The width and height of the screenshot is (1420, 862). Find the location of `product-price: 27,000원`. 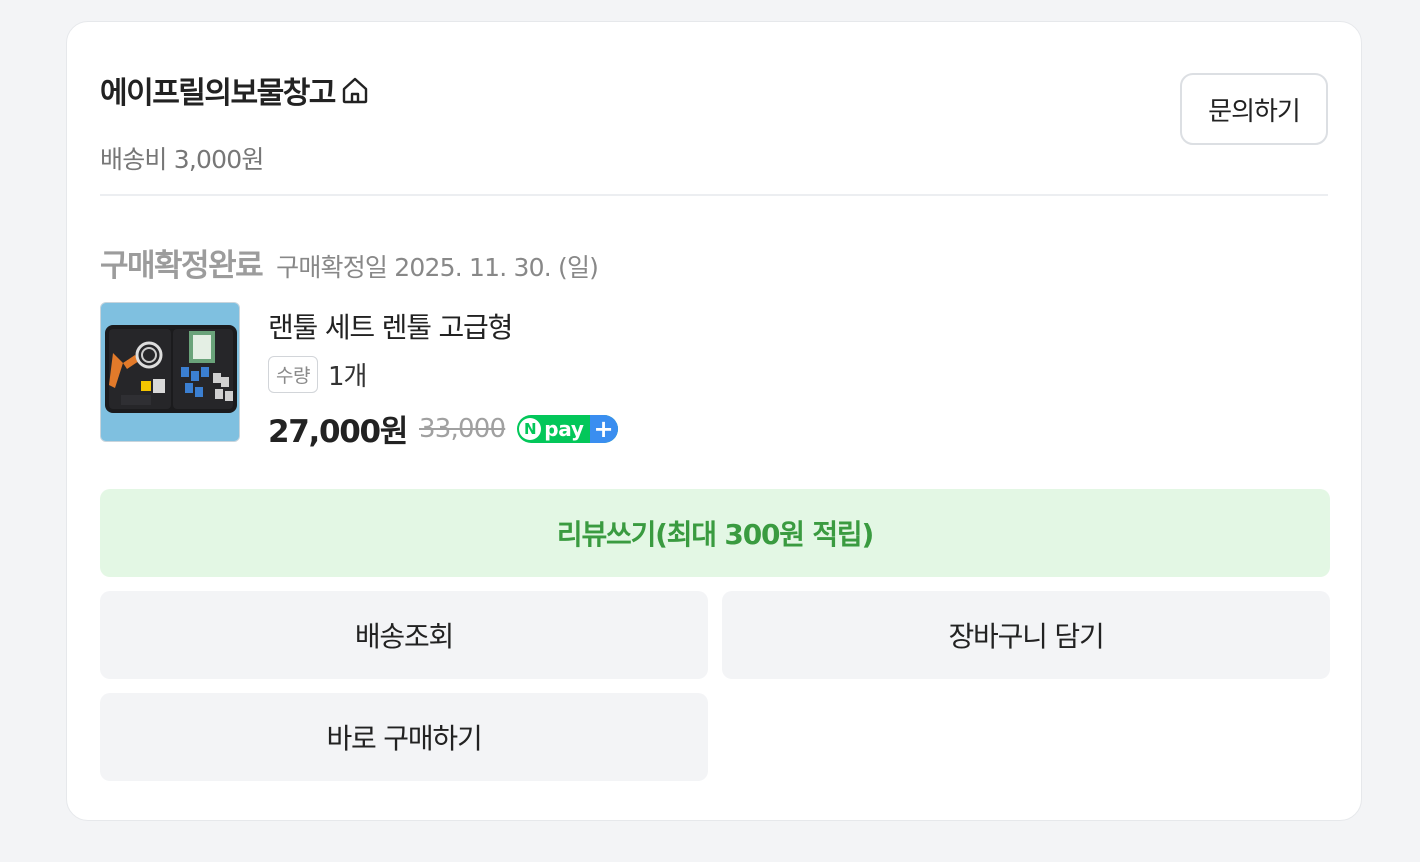

product-price: 27,000원 is located at coordinates (338, 432).